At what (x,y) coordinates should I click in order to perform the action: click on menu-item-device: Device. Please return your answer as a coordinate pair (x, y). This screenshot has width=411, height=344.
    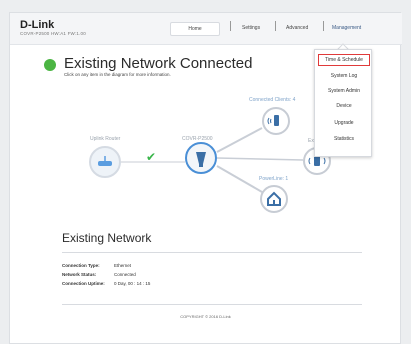
    Looking at the image, I should click on (344, 106).